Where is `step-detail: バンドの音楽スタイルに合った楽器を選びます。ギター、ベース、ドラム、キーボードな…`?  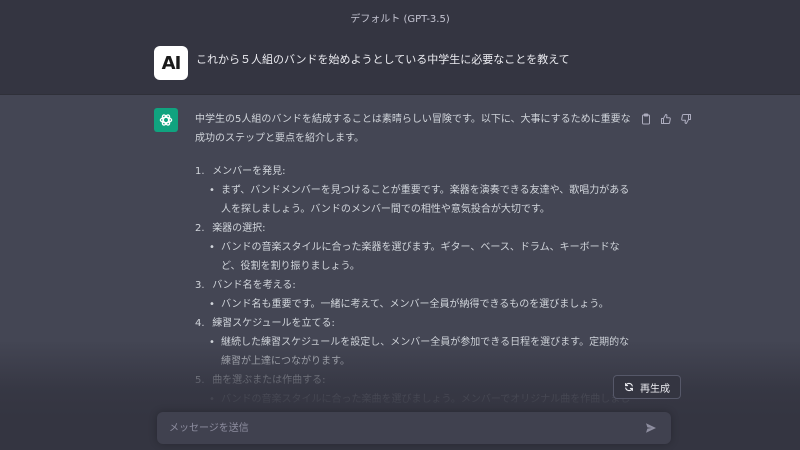
step-detail: バンドの音楽スタイルに合った楽器を選びます。ギター、ベース、ドラム、キーボードな… is located at coordinates (422, 257).